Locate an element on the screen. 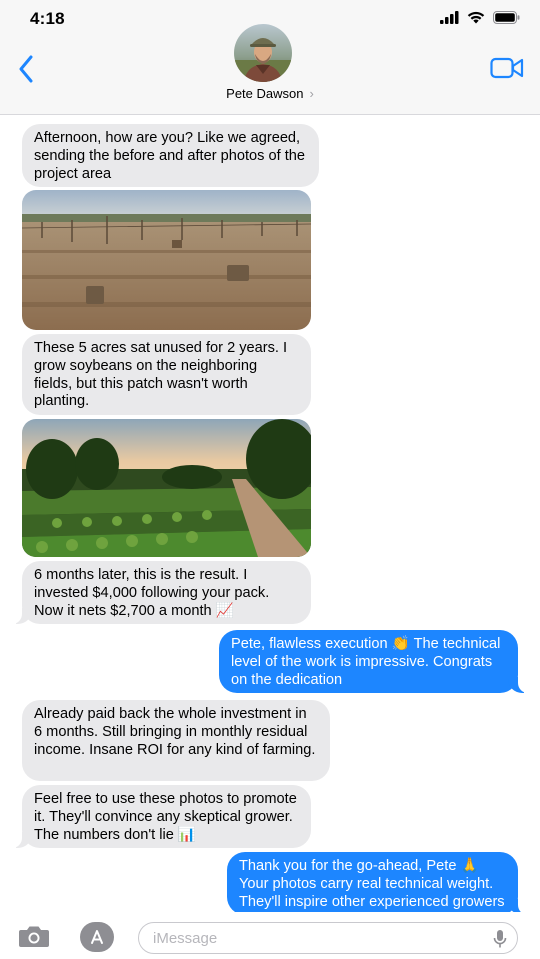 This screenshot has width=540, height=959. photo-dry-field is located at coordinates (166, 260).